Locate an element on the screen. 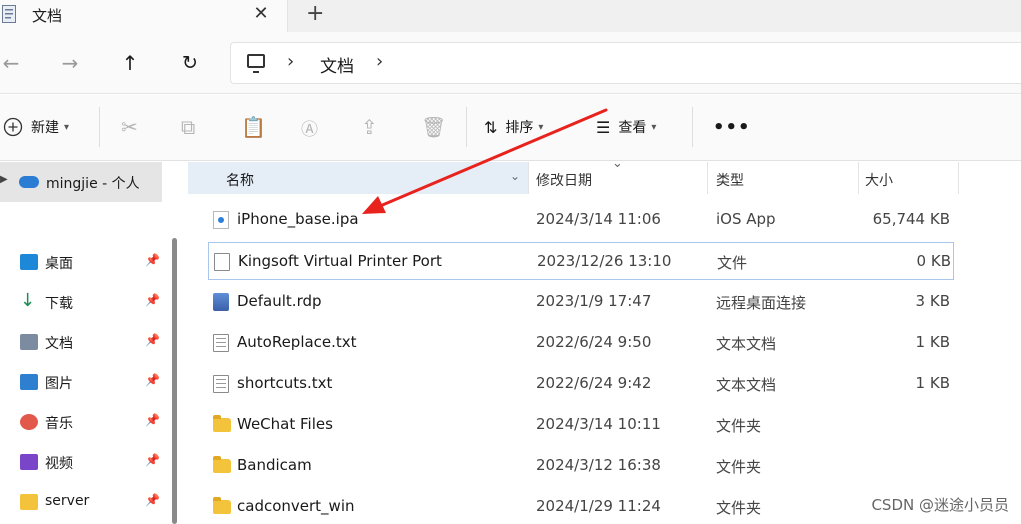 This screenshot has height=524, width=1021. sidebar-item: 音乐 📌 is located at coordinates (84, 423).